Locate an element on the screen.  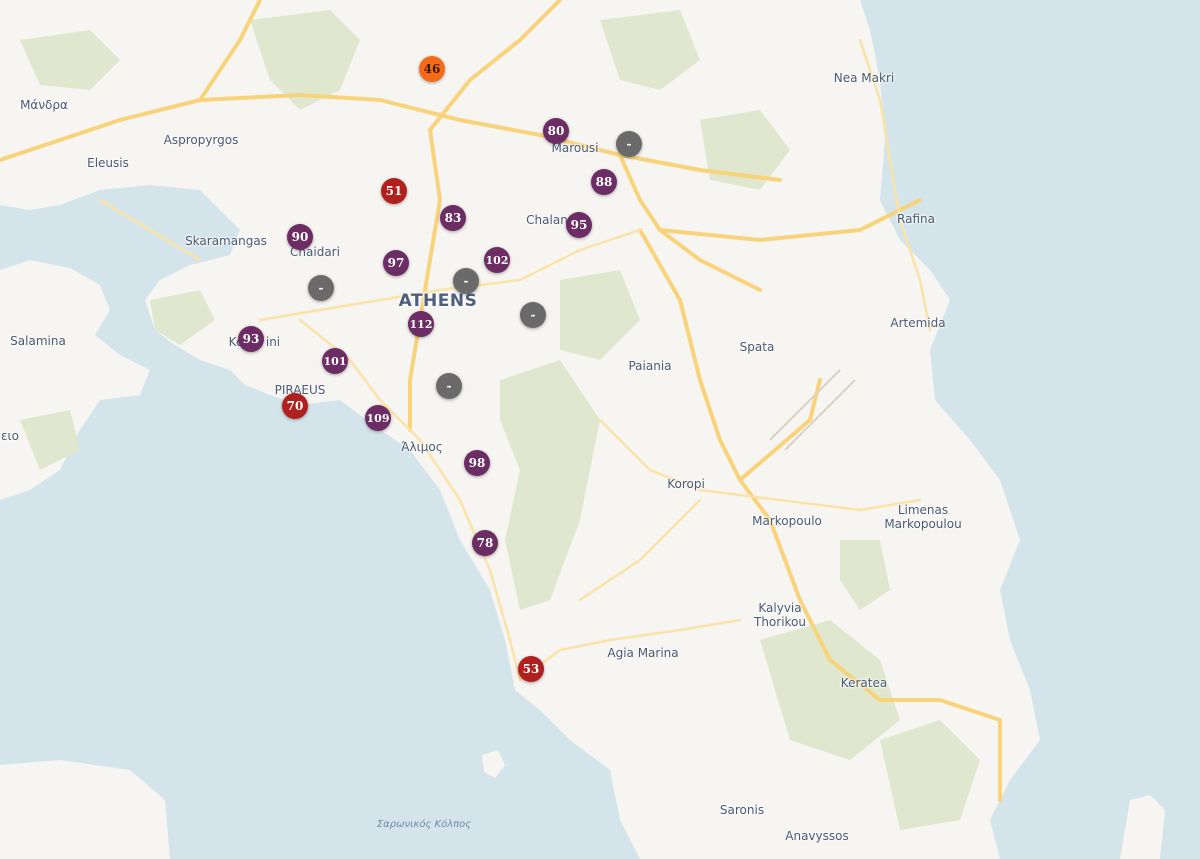
city-label-athens: ATHENS is located at coordinates (438, 301).